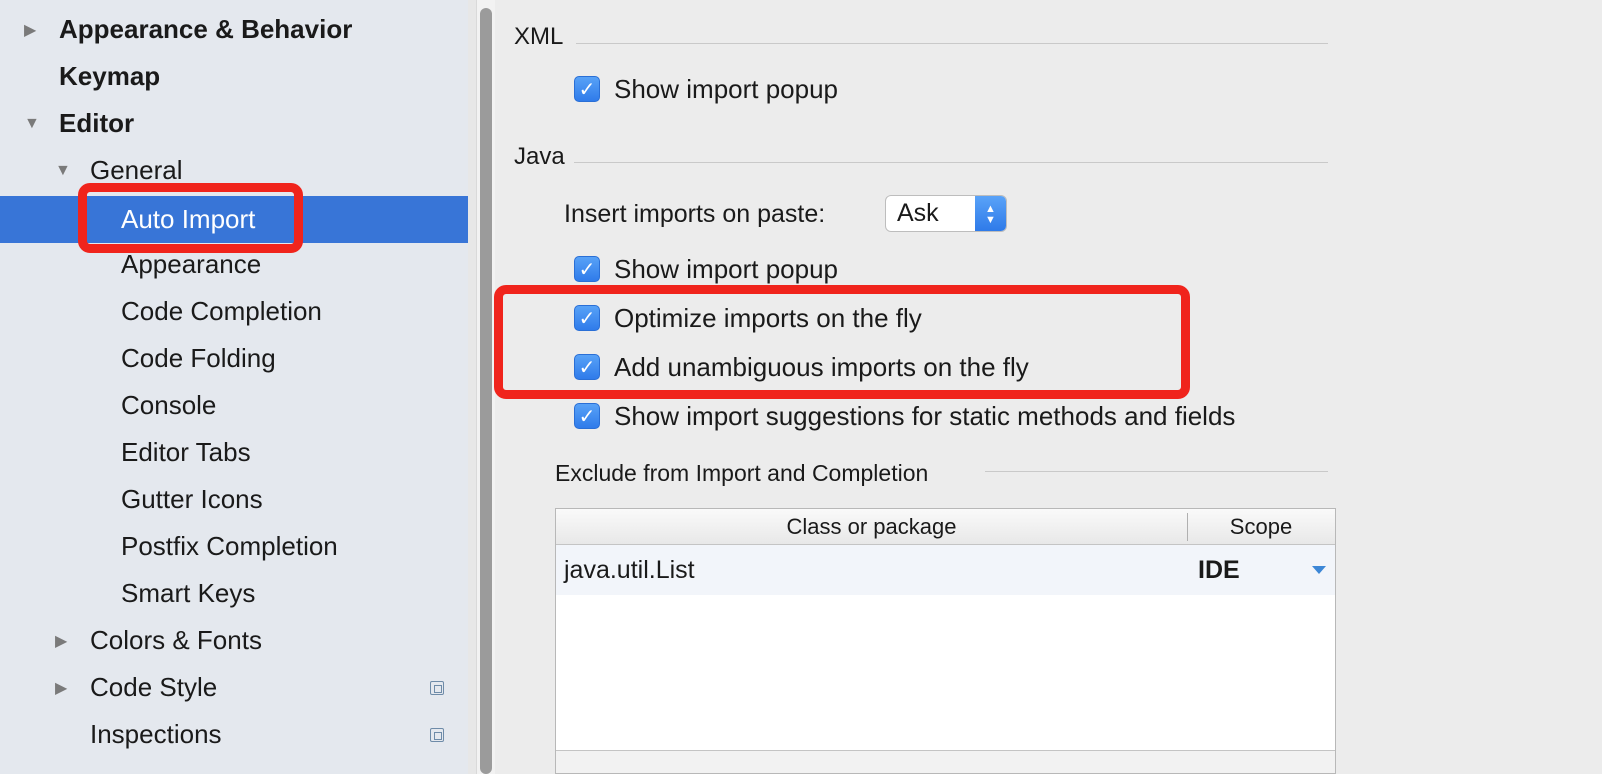  Describe the element at coordinates (472, 387) in the screenshot. I see `splitter` at that location.